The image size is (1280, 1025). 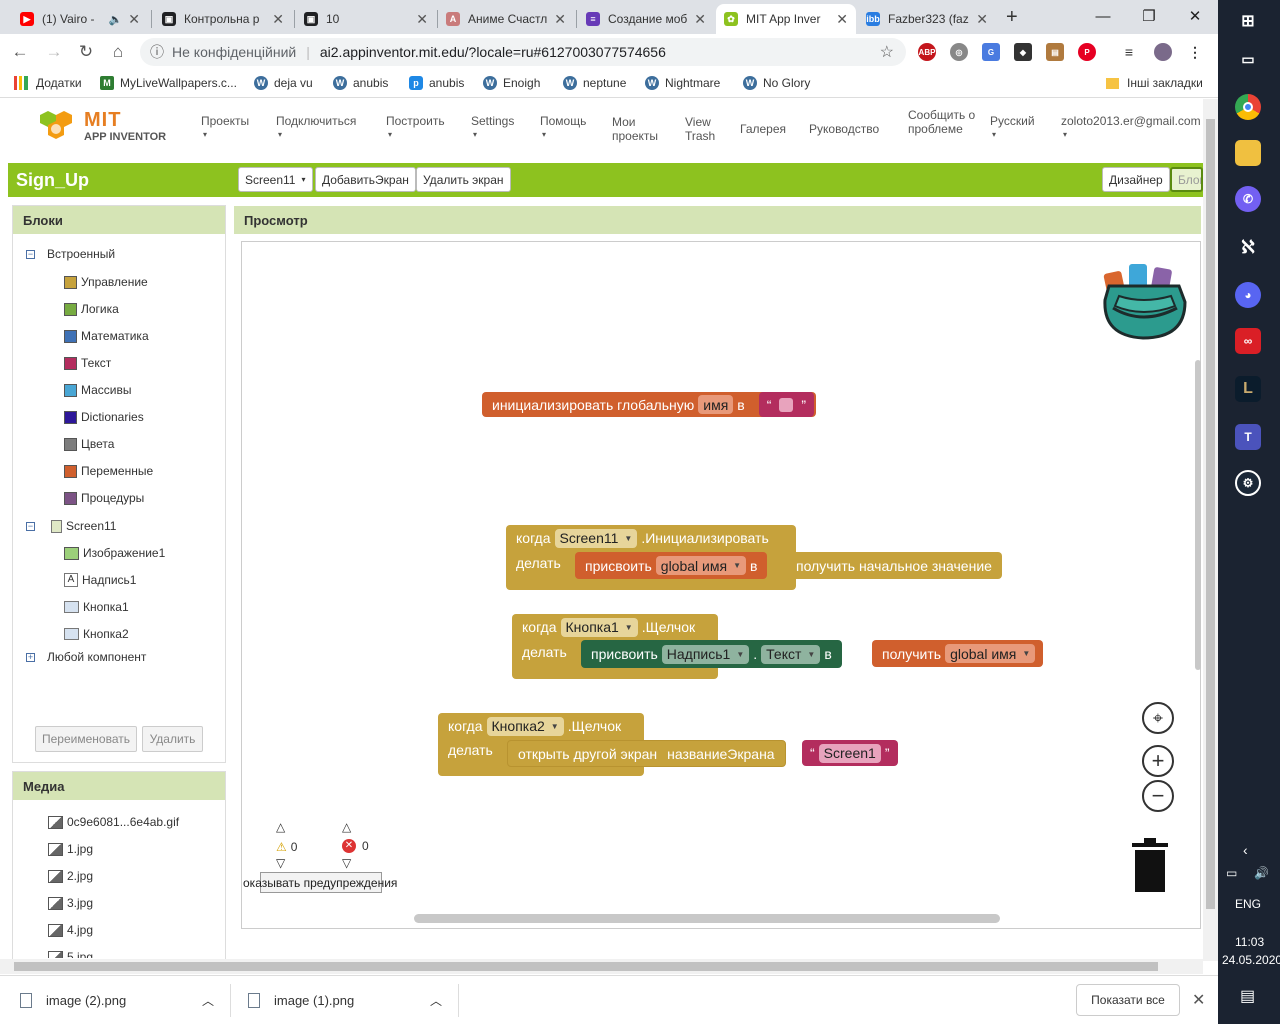 I want to click on bookmark-item: Wneptune, so click(x=594, y=83).